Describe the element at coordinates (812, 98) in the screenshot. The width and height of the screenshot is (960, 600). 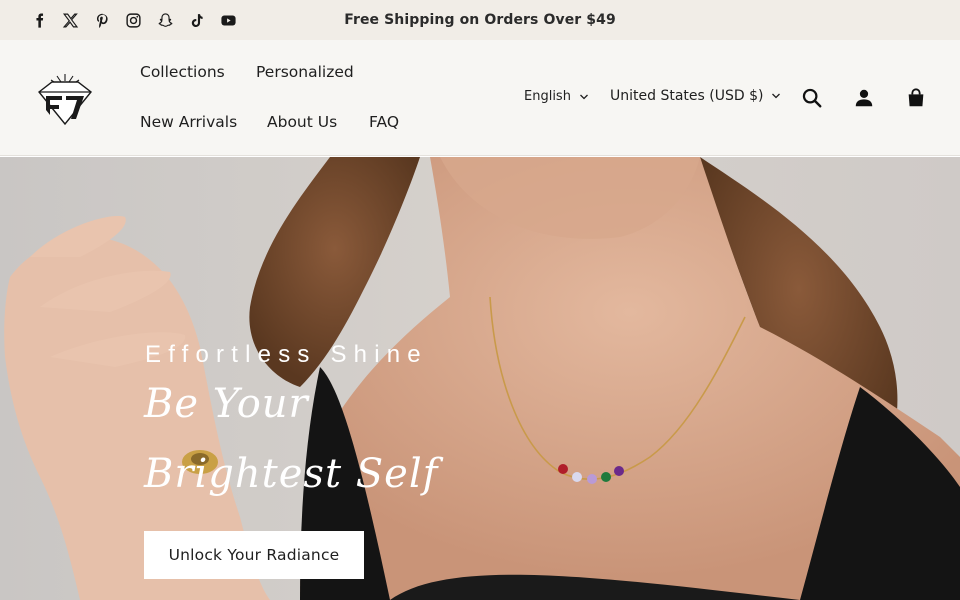
I see `search-icon` at that location.